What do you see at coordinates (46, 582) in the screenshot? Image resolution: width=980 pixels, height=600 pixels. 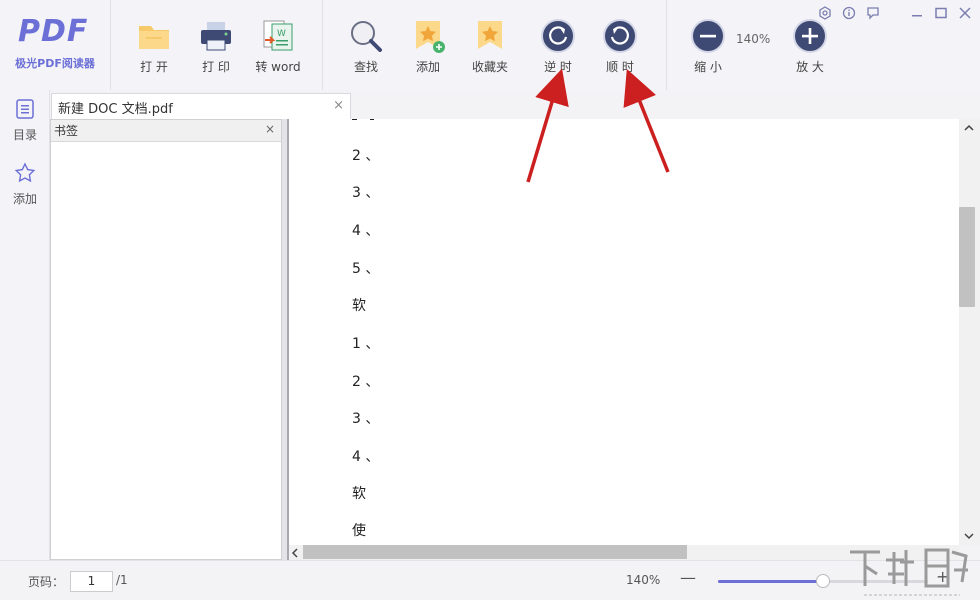 I see `page-label: 页码：` at bounding box center [46, 582].